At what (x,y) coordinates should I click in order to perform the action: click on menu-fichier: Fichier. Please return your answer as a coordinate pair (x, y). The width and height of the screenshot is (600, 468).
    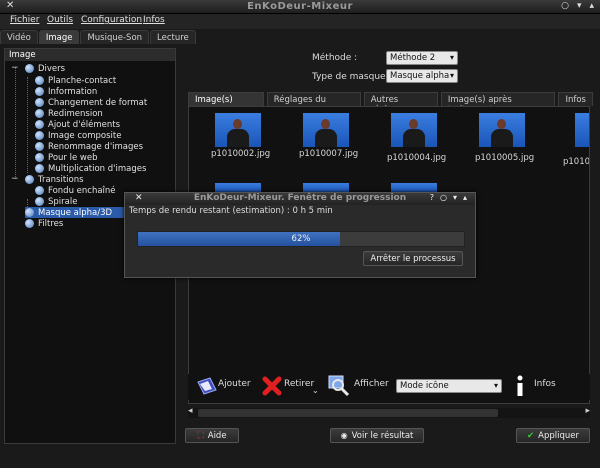
    Looking at the image, I should click on (24, 20).